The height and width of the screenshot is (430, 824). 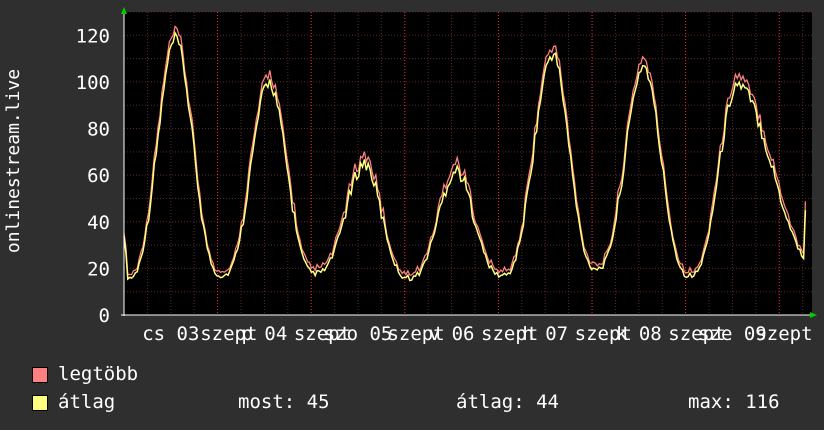 What do you see at coordinates (98, 223) in the screenshot?
I see `y-tick-label: 40` at bounding box center [98, 223].